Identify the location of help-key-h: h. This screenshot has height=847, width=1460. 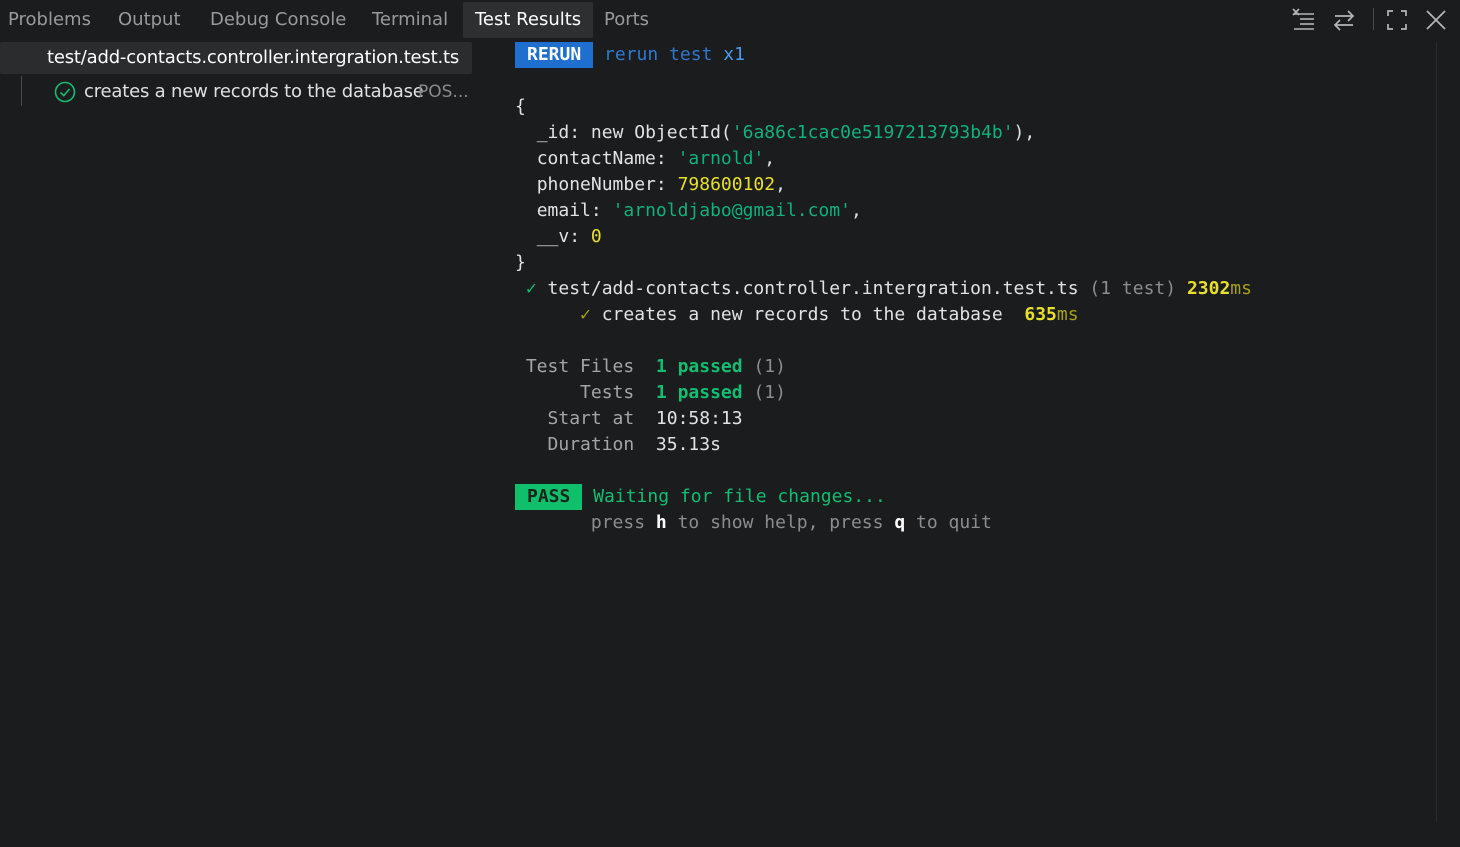
(661, 522).